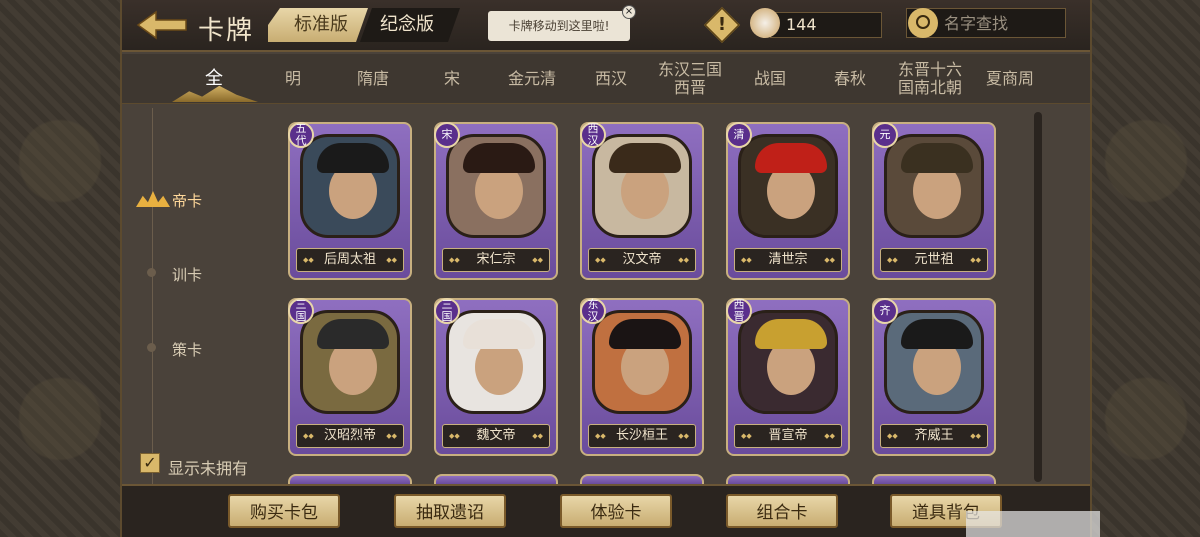 Image resolution: width=1200 pixels, height=537 pixels. Describe the element at coordinates (1003, 23) in the screenshot. I see `name-search-input` at that location.